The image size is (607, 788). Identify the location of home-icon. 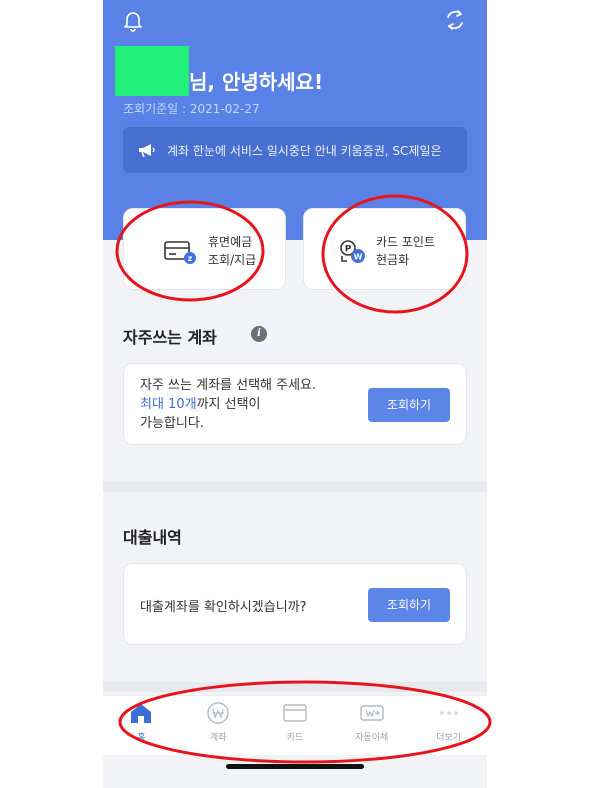
(141, 713).